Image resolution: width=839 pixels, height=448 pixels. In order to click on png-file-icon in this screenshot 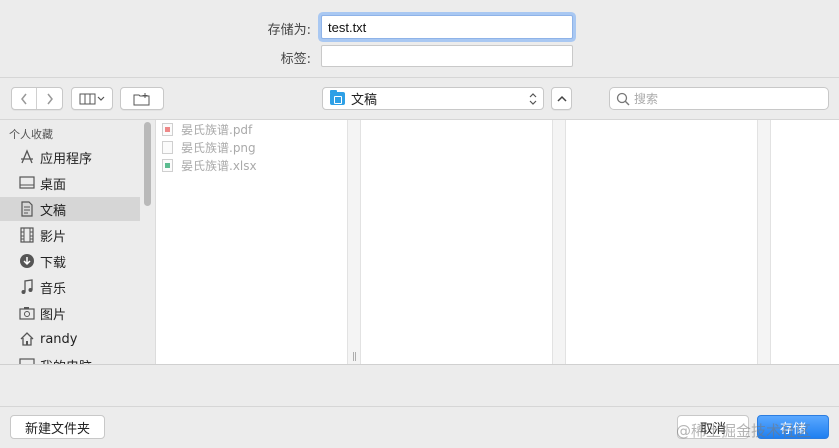, I will do `click(167, 147)`.